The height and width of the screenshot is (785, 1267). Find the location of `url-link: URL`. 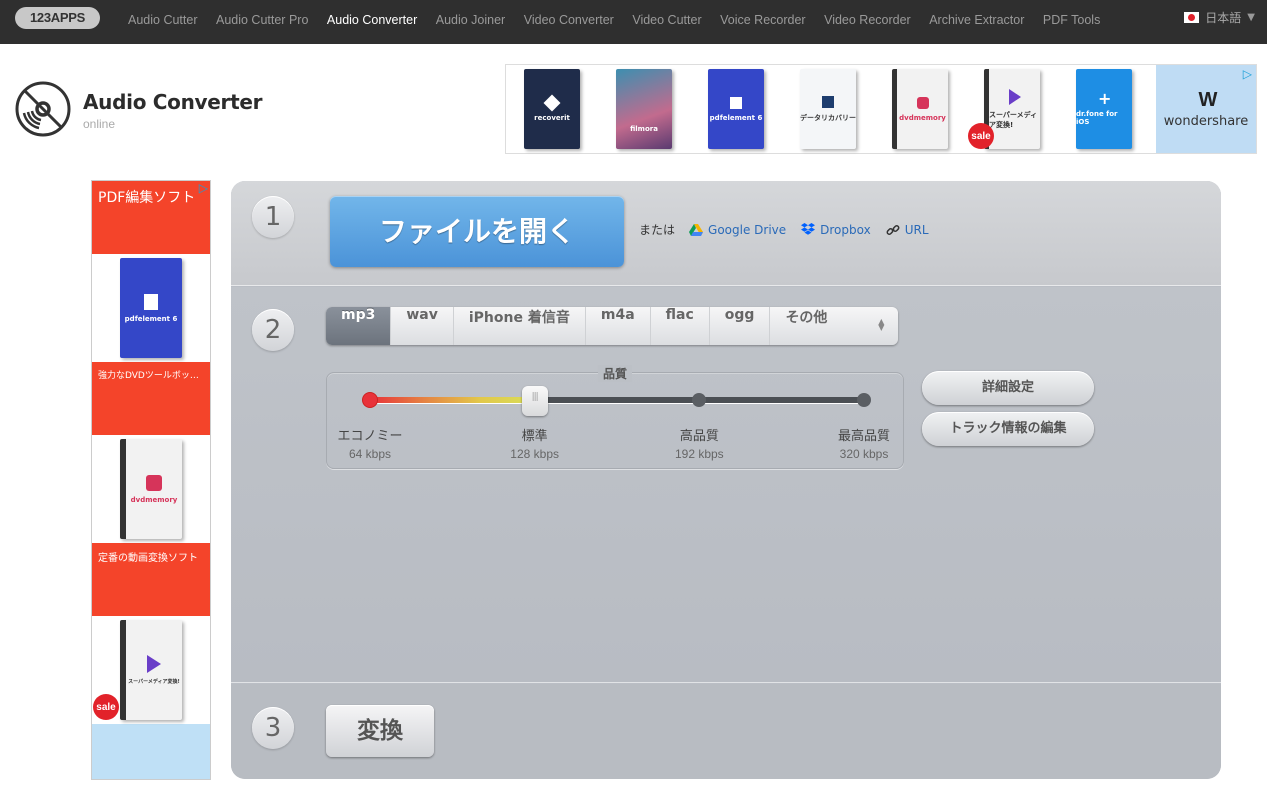

url-link: URL is located at coordinates (907, 230).